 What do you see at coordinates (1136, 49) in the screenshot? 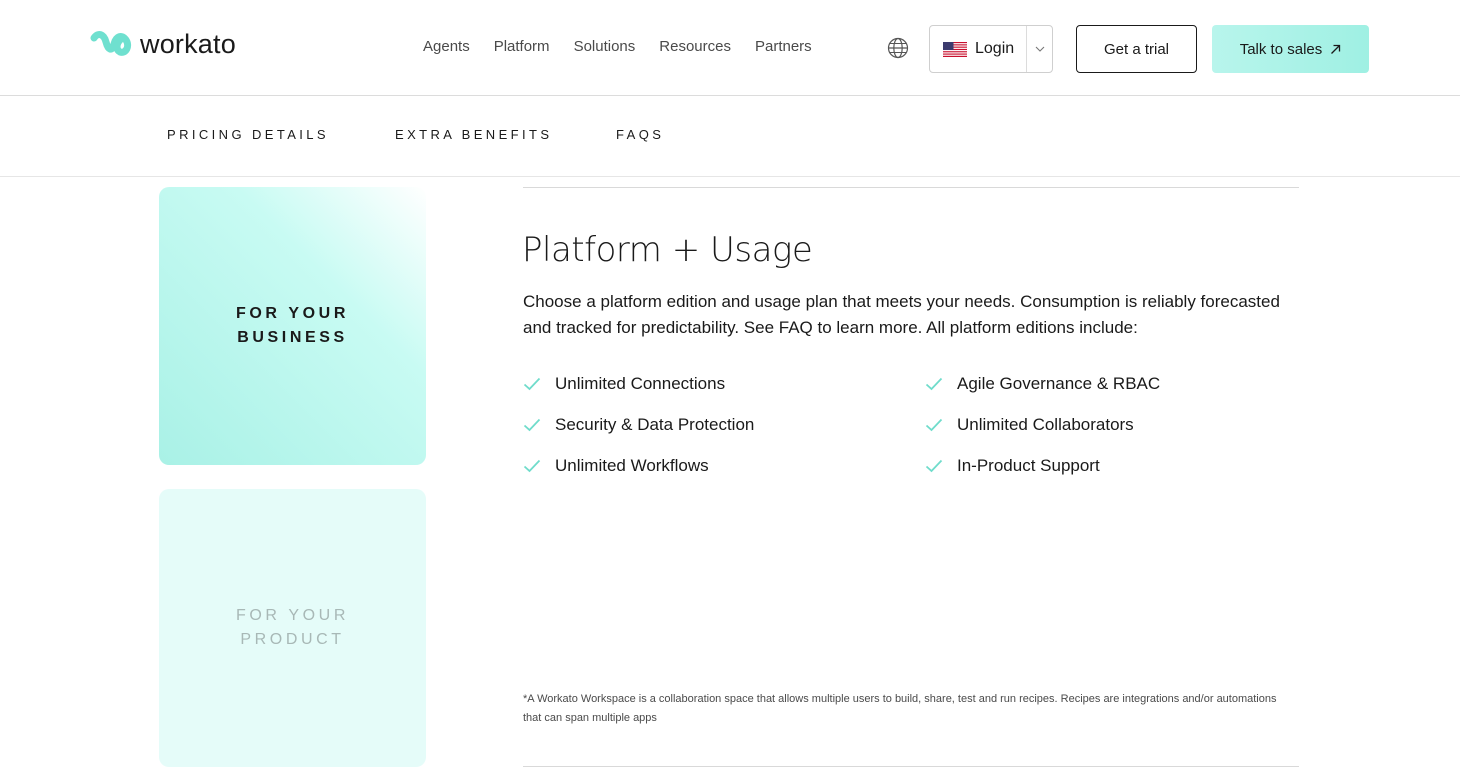
I see `get-trial-button: Get a trial` at bounding box center [1136, 49].